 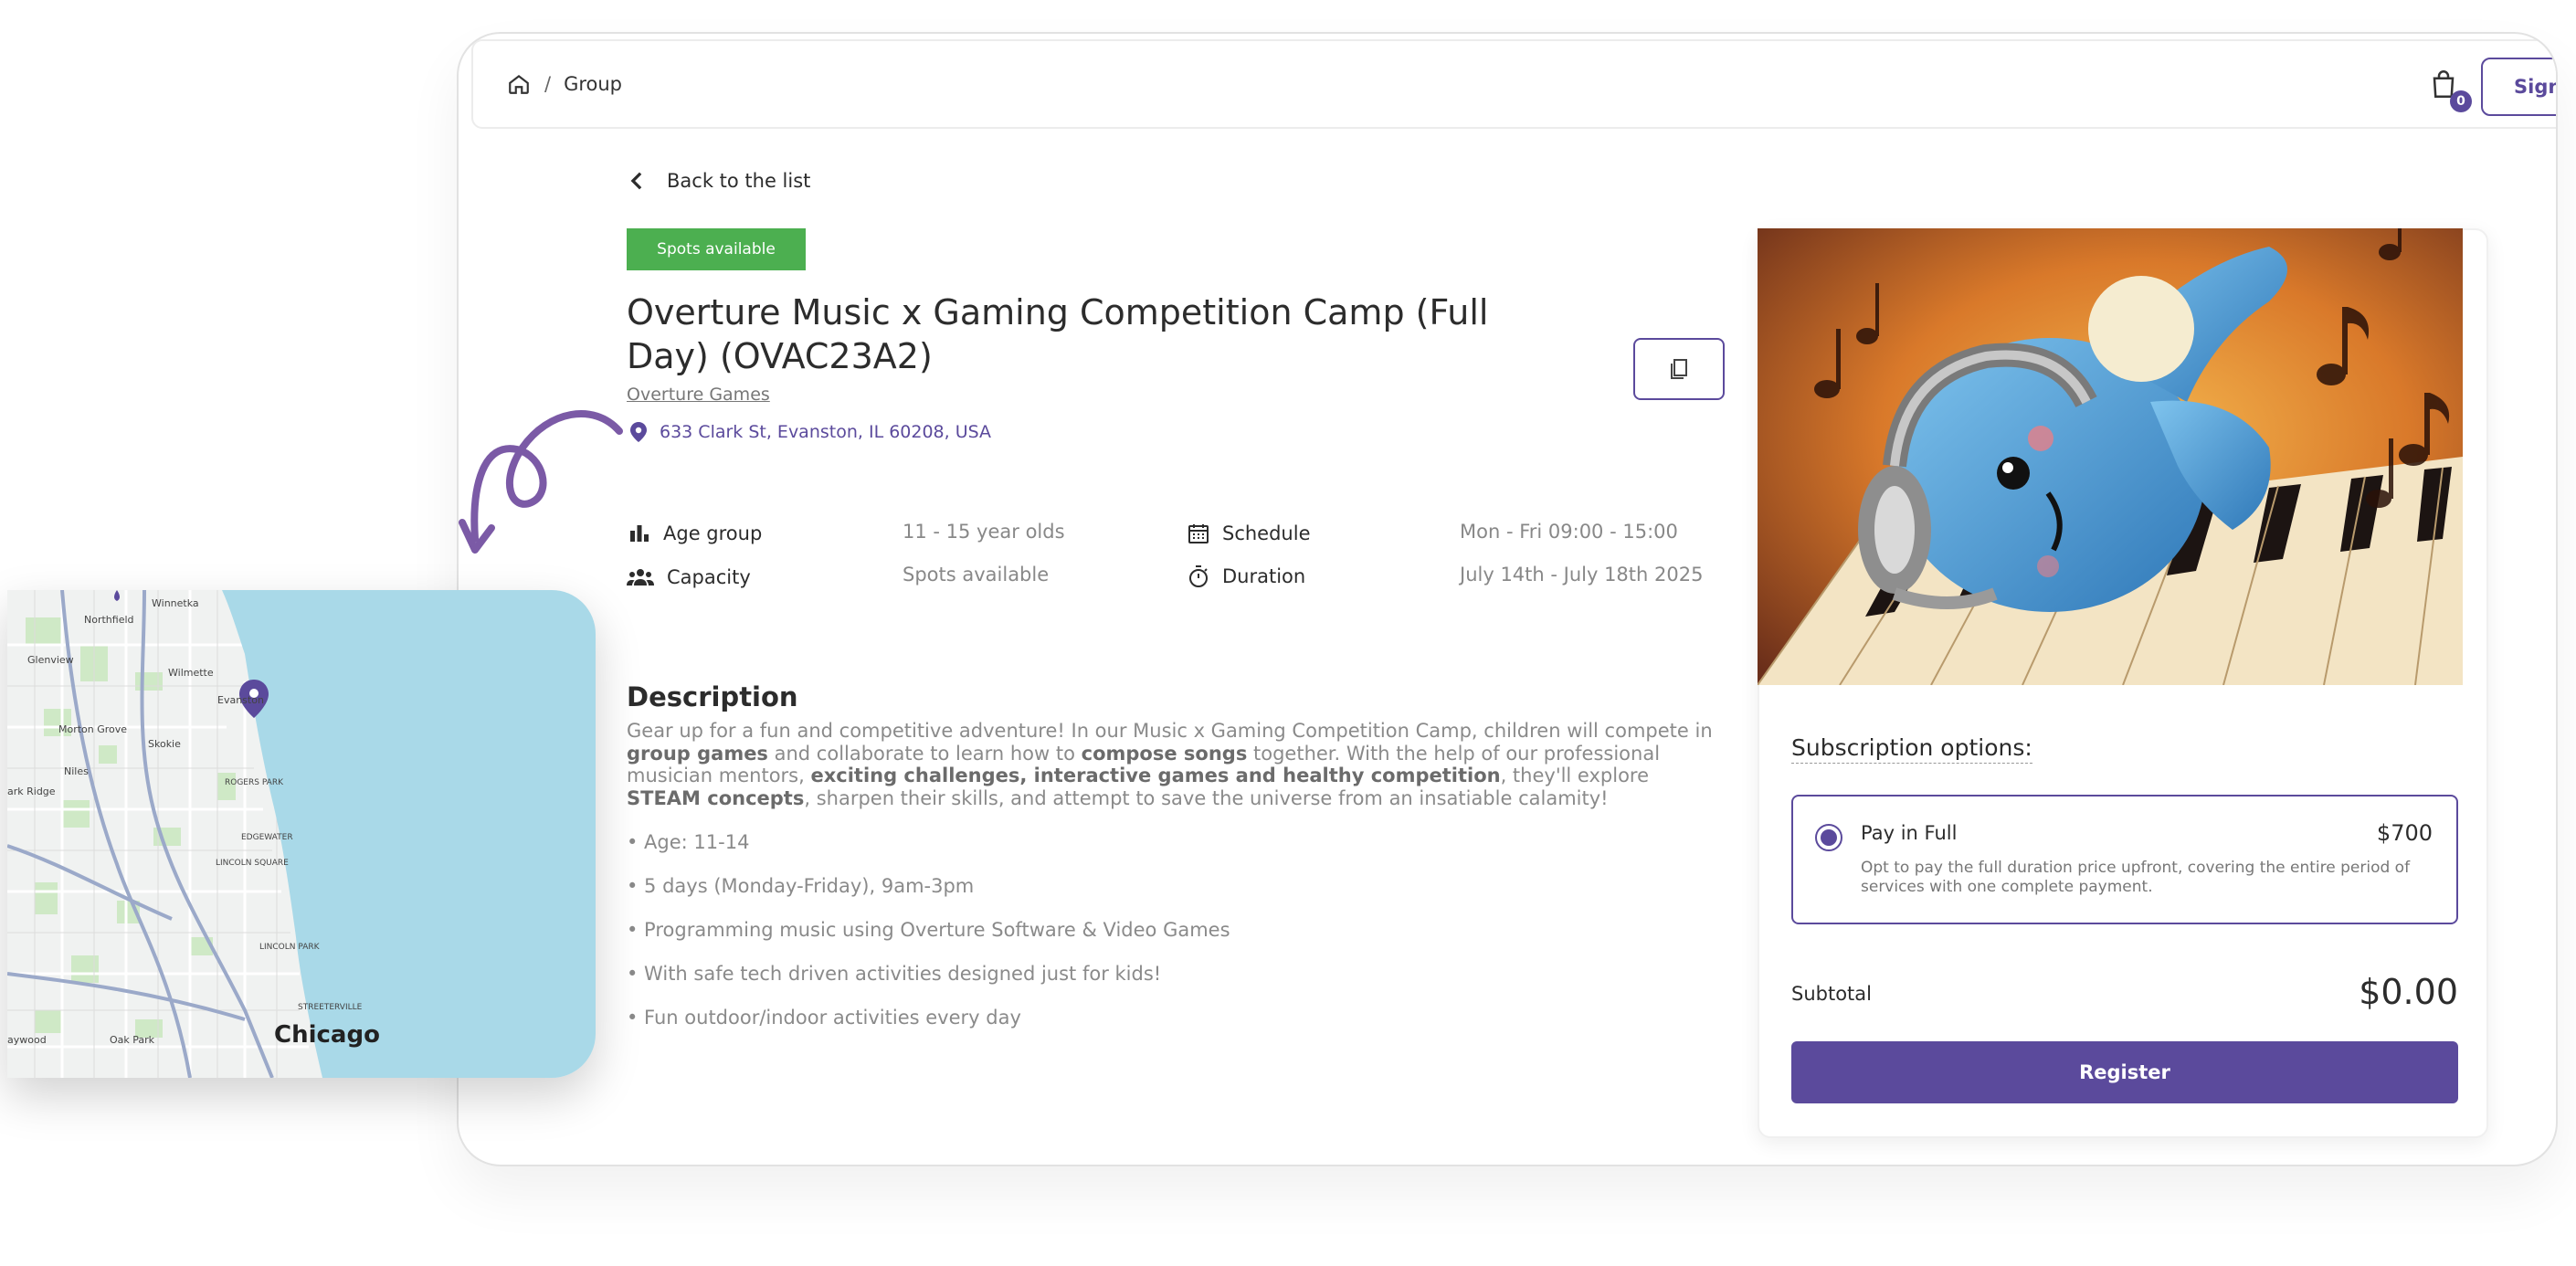 What do you see at coordinates (1911, 749) in the screenshot?
I see `subscription-heading: Subscription options:` at bounding box center [1911, 749].